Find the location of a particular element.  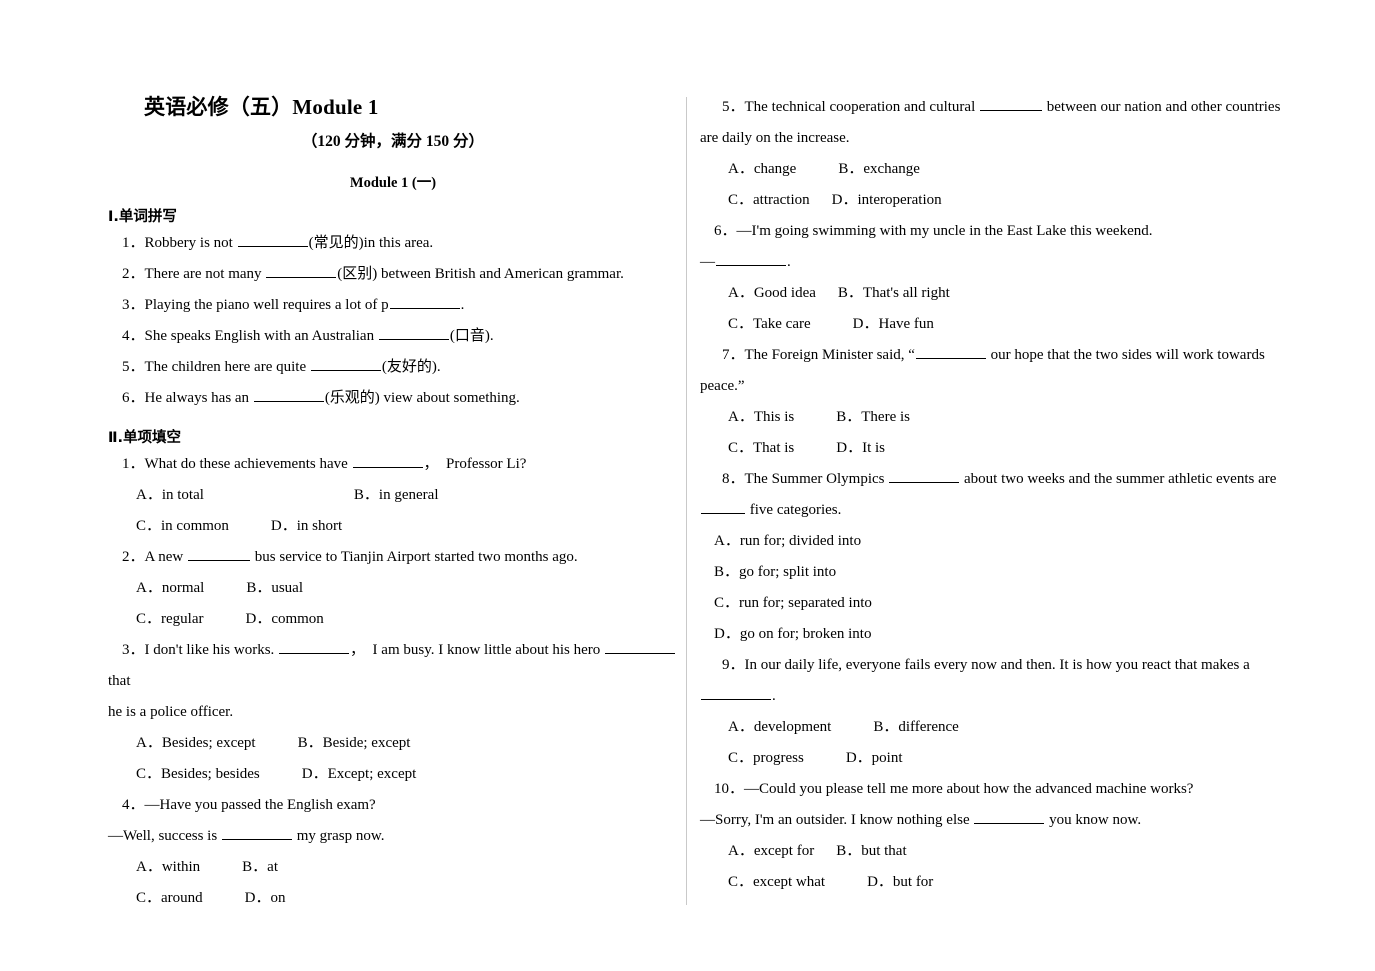

option-d: D．on is located at coordinates (265, 898).